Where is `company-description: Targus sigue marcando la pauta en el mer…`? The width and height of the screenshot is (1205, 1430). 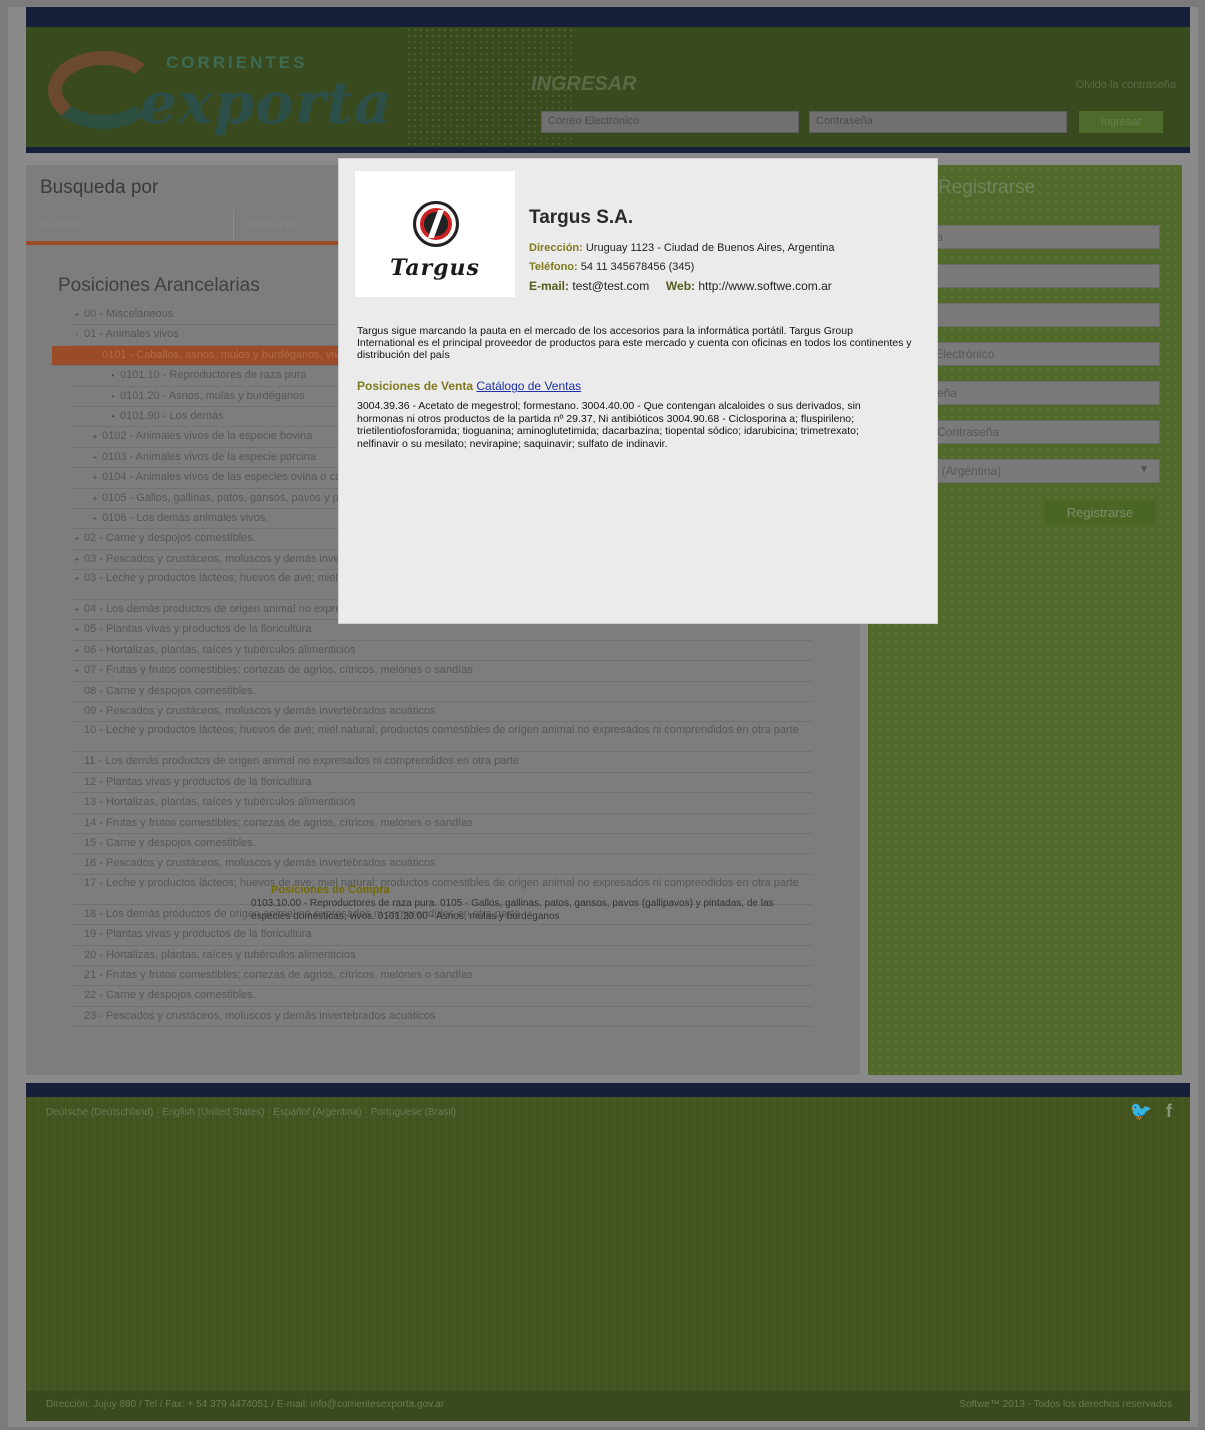
company-description: Targus sigue marcando la pauta en el mer… is located at coordinates (634, 343).